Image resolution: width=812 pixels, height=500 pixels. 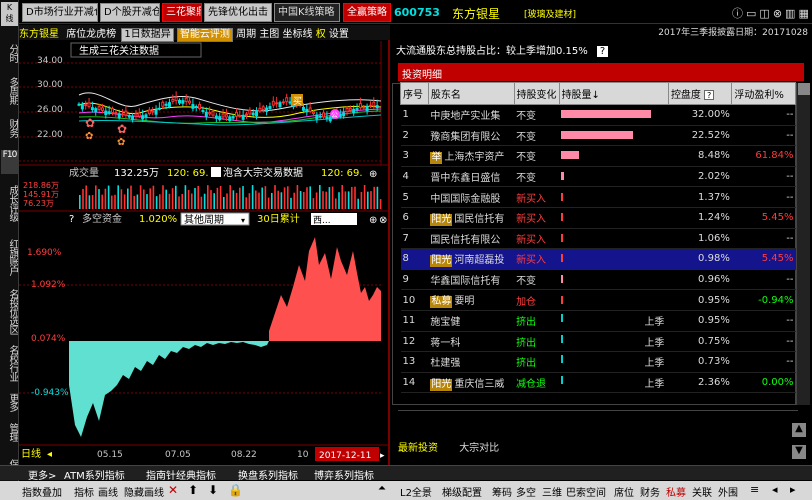 What do you see at coordinates (598, 383) in the screenshot?
I see `holdings-row: 14 阳光 重庆信三威 减仓退 上季 2.36% 0.00%` at bounding box center [598, 383].